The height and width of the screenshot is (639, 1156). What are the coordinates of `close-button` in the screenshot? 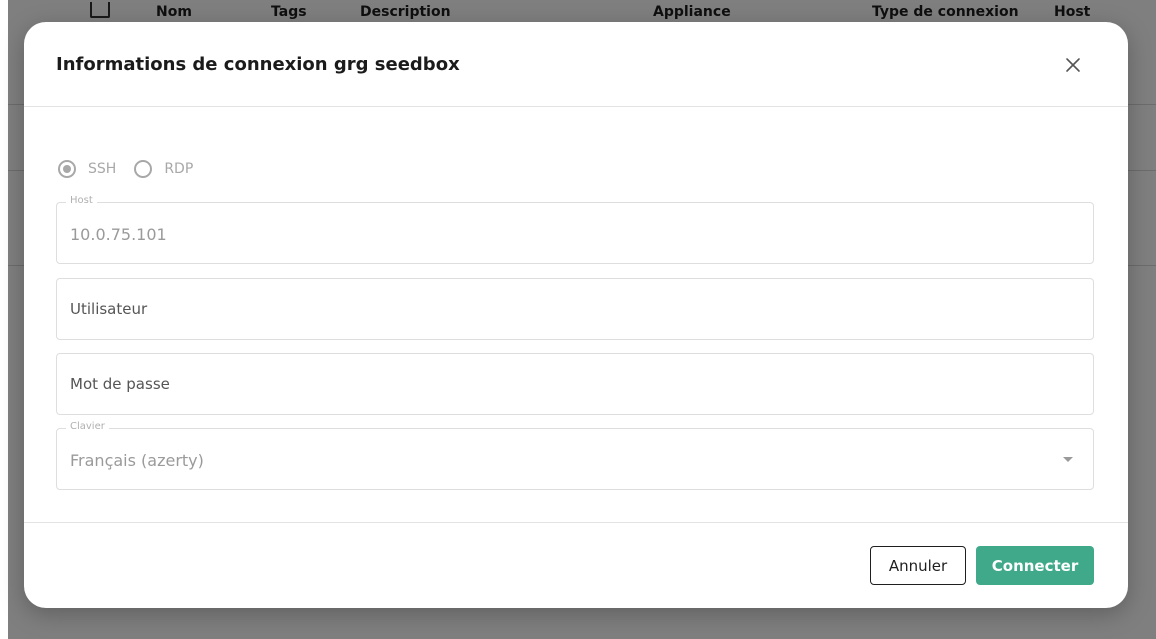 It's located at (1073, 65).